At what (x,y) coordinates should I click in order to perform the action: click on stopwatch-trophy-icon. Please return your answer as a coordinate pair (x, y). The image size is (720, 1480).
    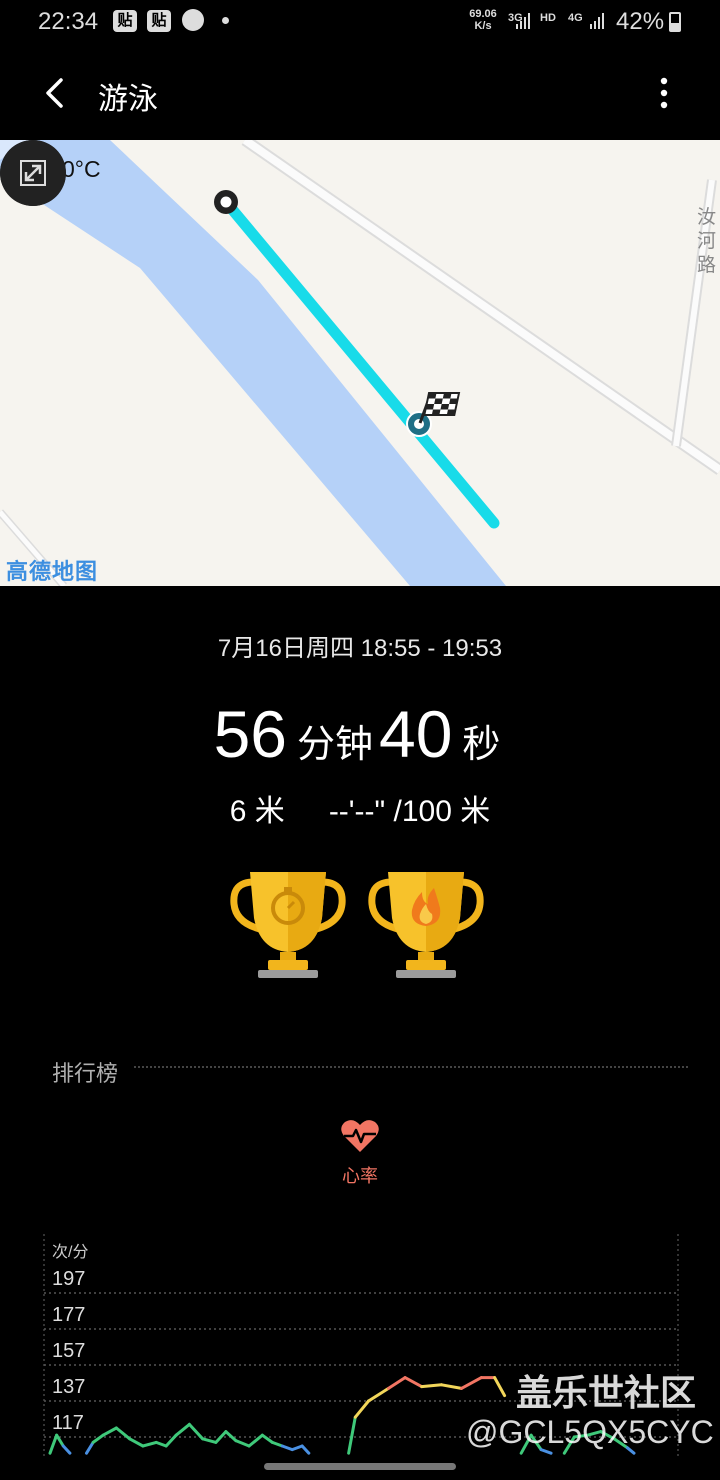
    Looking at the image, I should click on (288, 925).